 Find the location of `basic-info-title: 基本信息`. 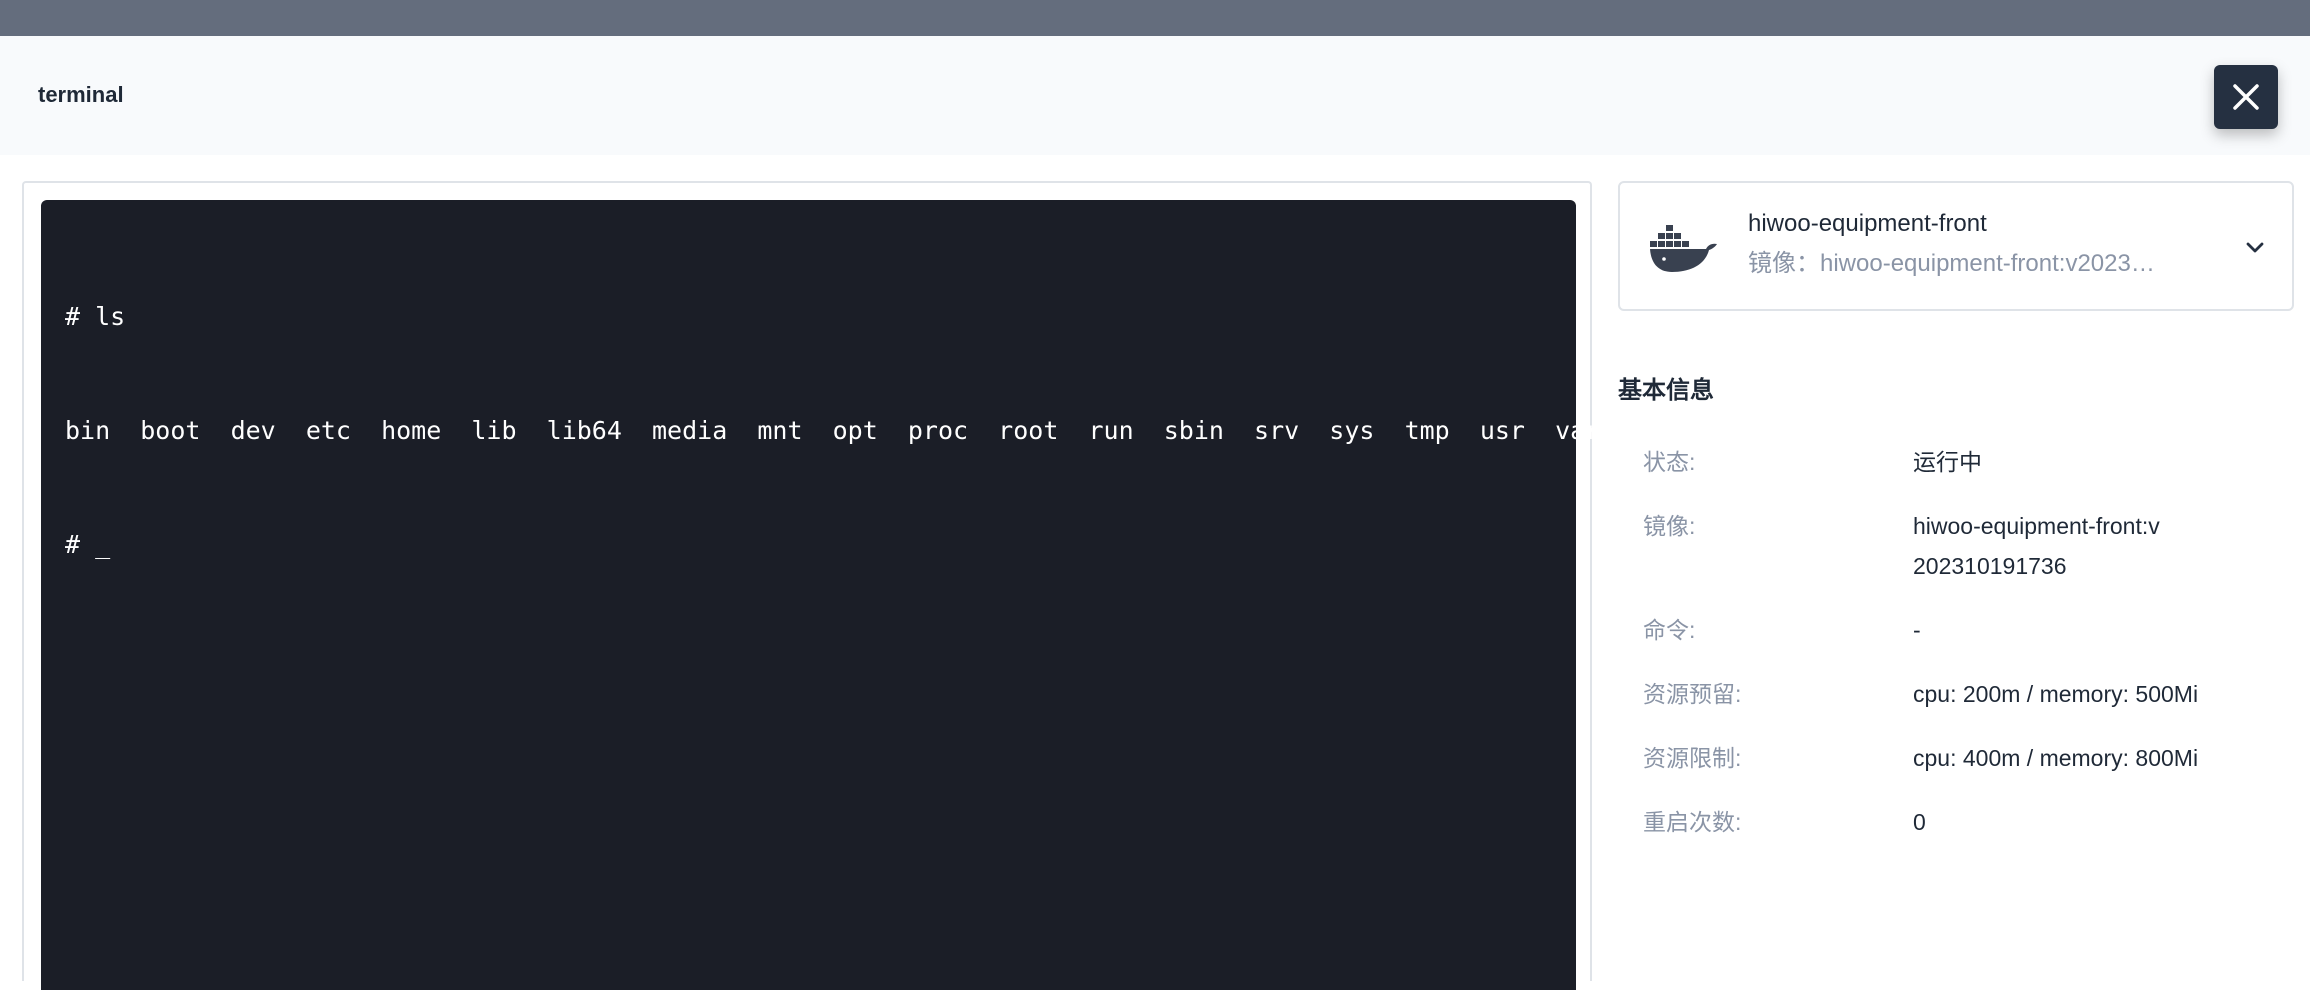

basic-info-title: 基本信息 is located at coordinates (1666, 390).